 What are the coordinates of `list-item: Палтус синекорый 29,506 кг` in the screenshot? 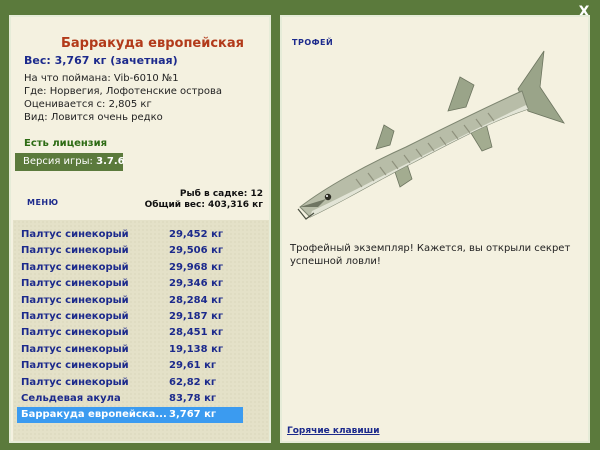 It's located at (130, 251).